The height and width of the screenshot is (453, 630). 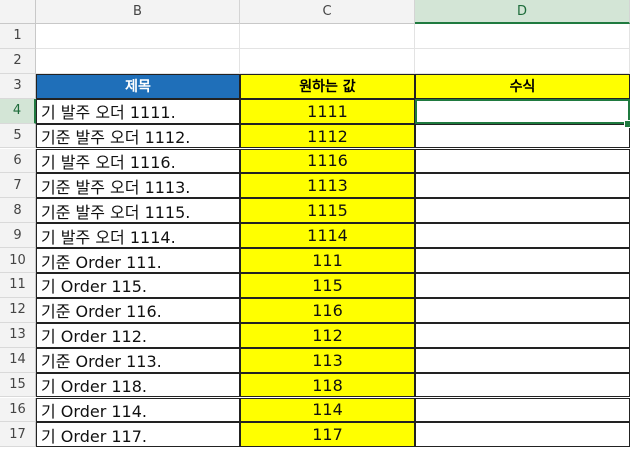 What do you see at coordinates (522, 435) in the screenshot?
I see `cell-d17` at bounding box center [522, 435].